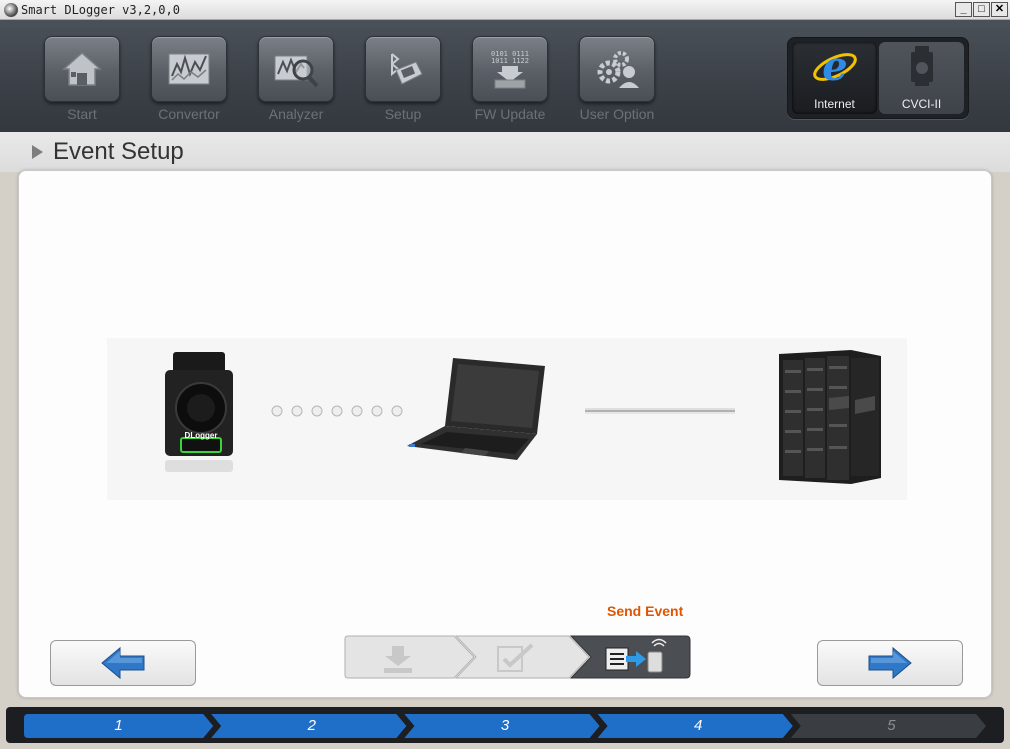 Image resolution: width=1010 pixels, height=749 pixels. What do you see at coordinates (921, 104) in the screenshot?
I see `cvci-label: CVCI-II` at bounding box center [921, 104].